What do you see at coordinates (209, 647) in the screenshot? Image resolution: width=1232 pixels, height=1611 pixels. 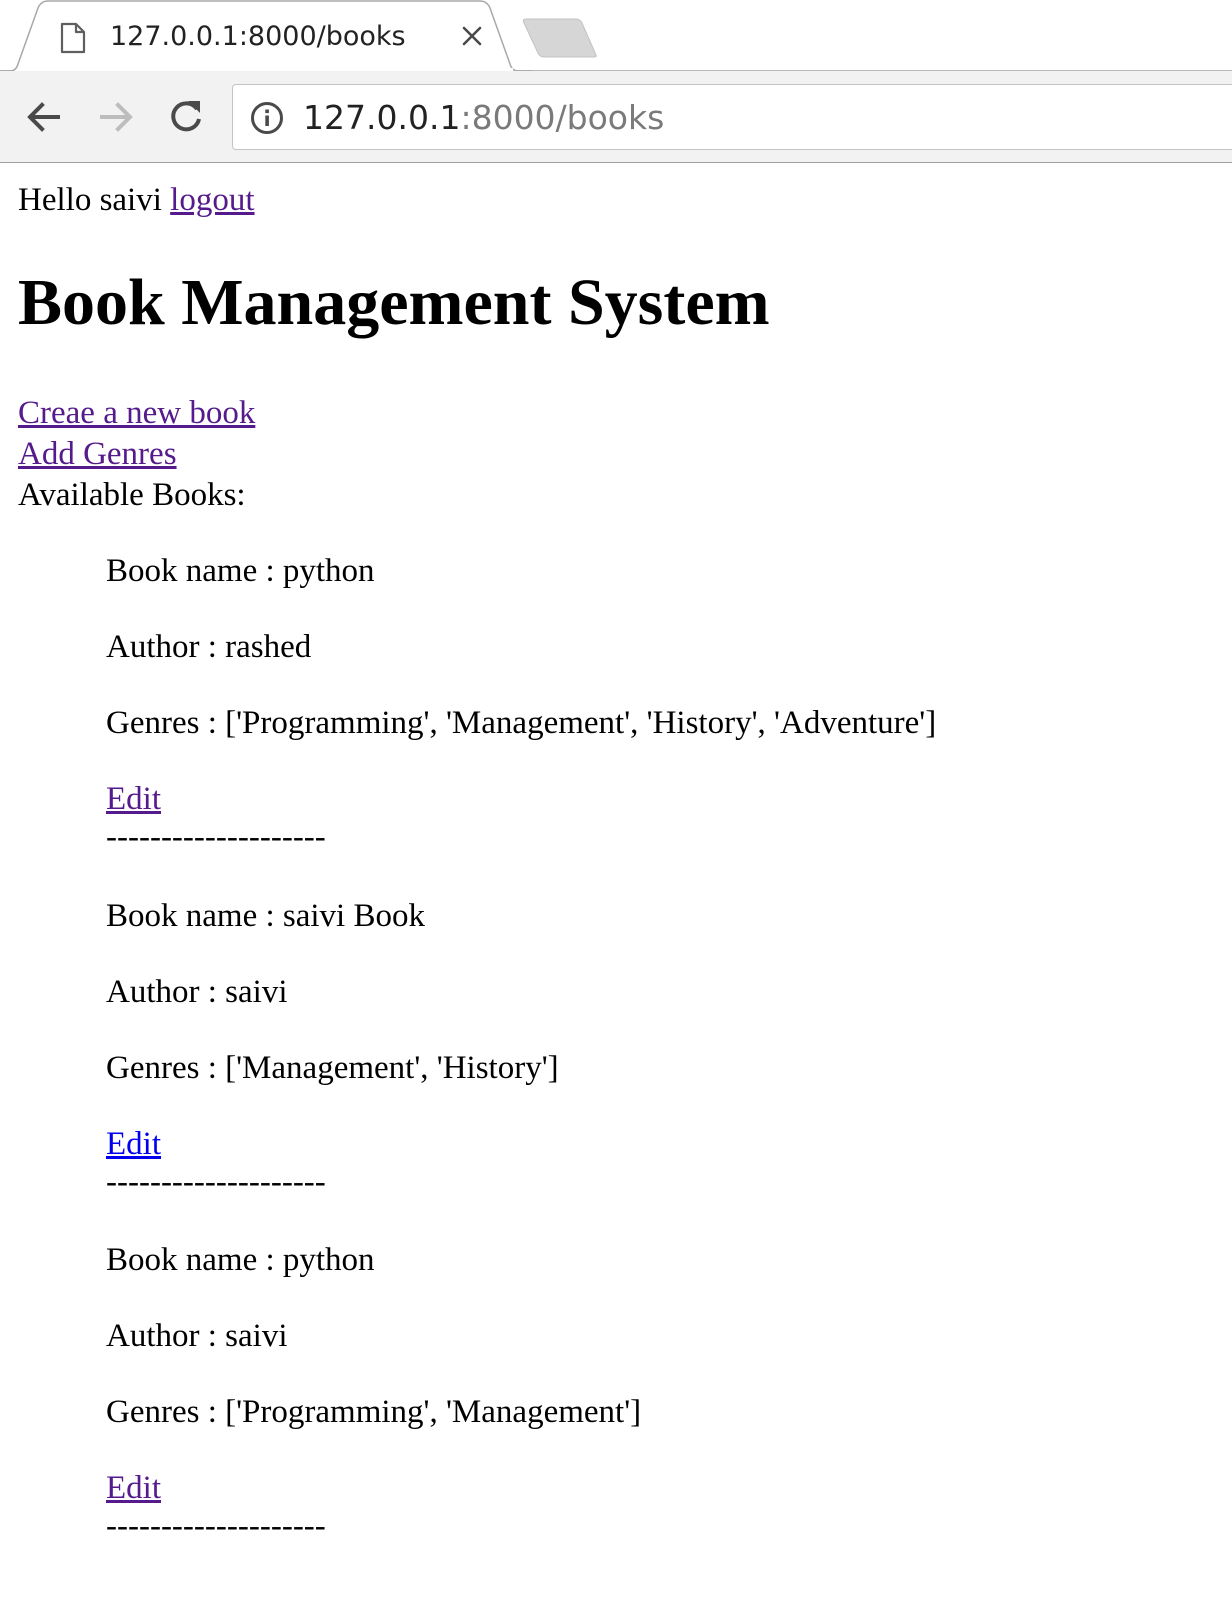 I see `book-author: Author : rashed` at bounding box center [209, 647].